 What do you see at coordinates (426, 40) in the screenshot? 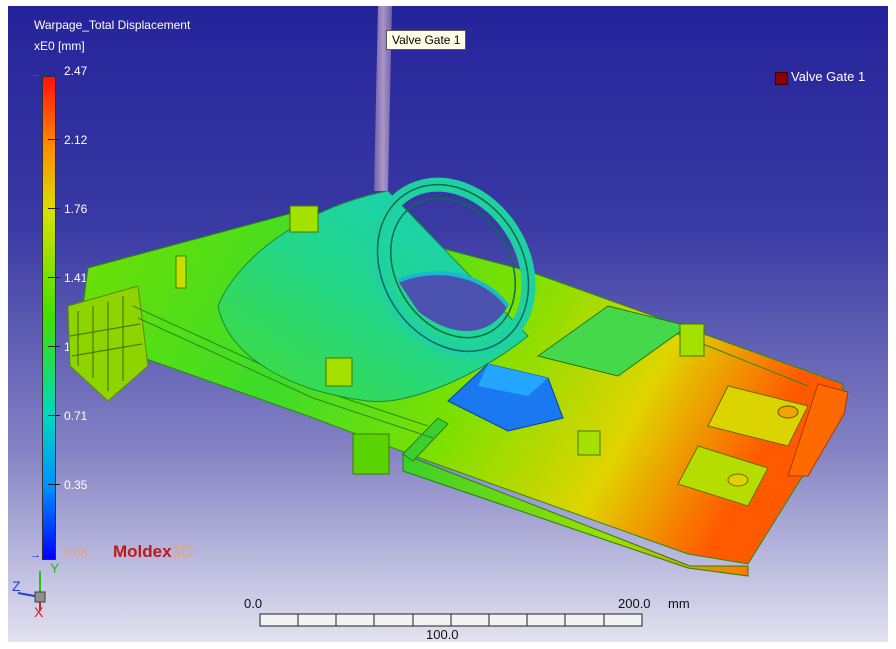
I see `valve-gate-tooltip: Valve Gate 1` at bounding box center [426, 40].